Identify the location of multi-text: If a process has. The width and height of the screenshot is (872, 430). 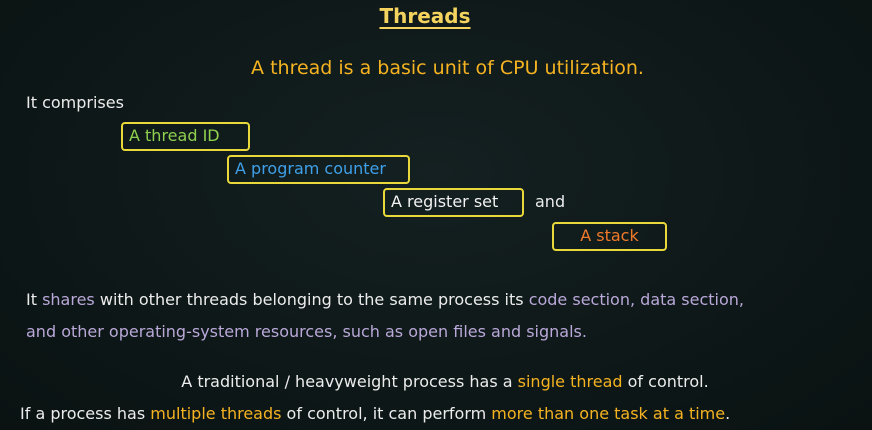
(85, 413).